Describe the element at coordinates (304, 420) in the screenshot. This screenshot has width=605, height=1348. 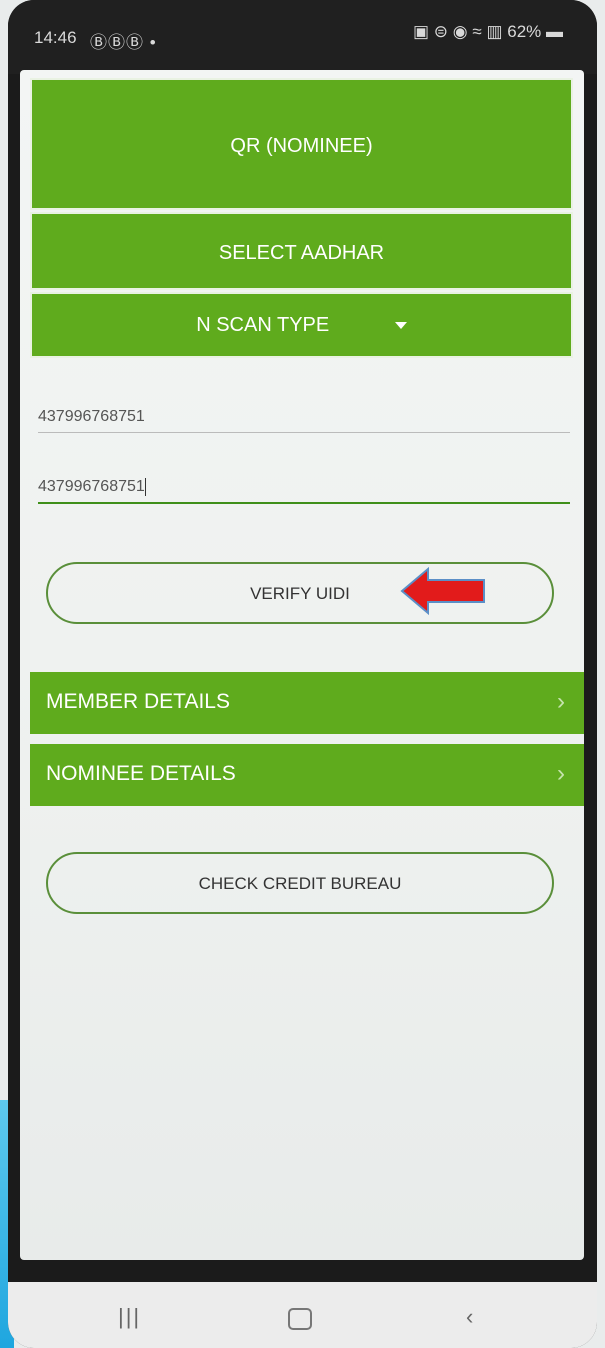
I see `aadhar-number-field: 437996768751` at that location.